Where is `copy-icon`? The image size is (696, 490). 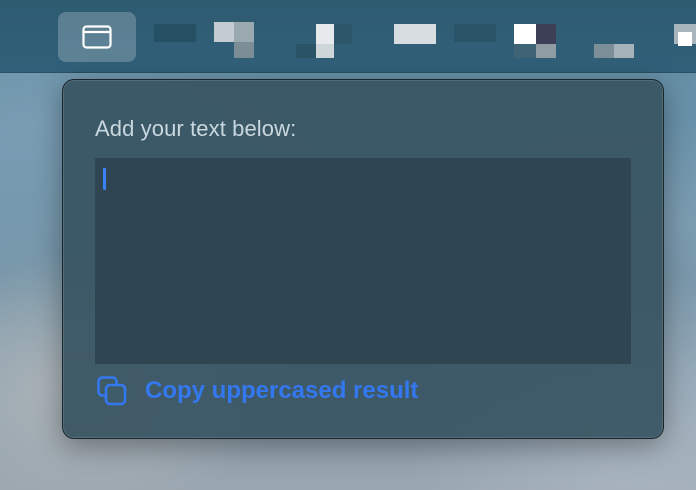
copy-icon is located at coordinates (112, 391).